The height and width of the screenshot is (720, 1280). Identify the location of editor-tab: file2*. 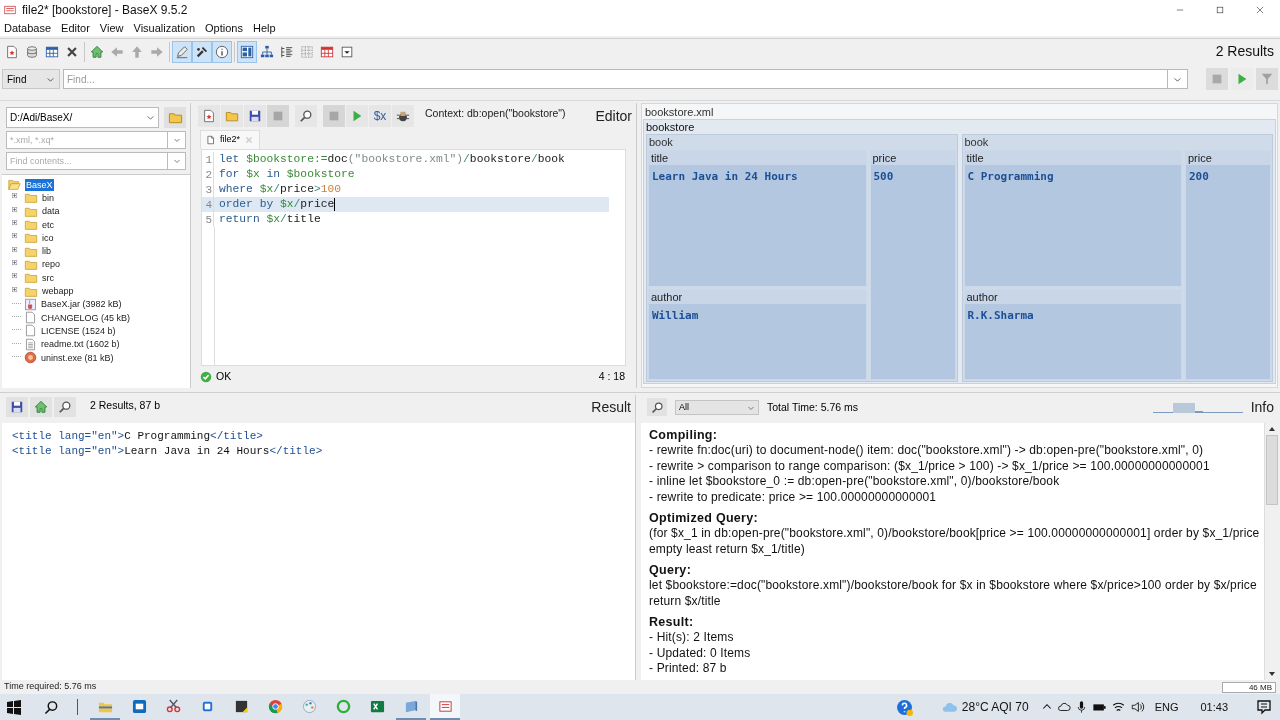
(230, 139).